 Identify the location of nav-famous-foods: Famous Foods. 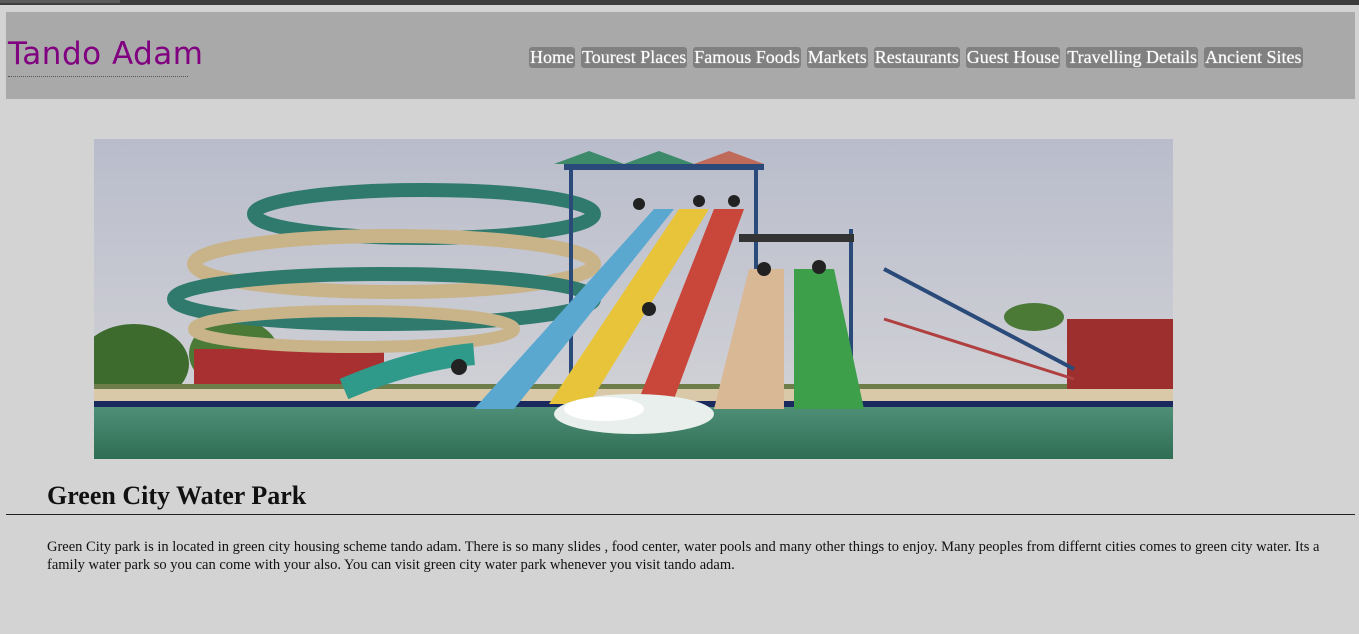
(747, 57).